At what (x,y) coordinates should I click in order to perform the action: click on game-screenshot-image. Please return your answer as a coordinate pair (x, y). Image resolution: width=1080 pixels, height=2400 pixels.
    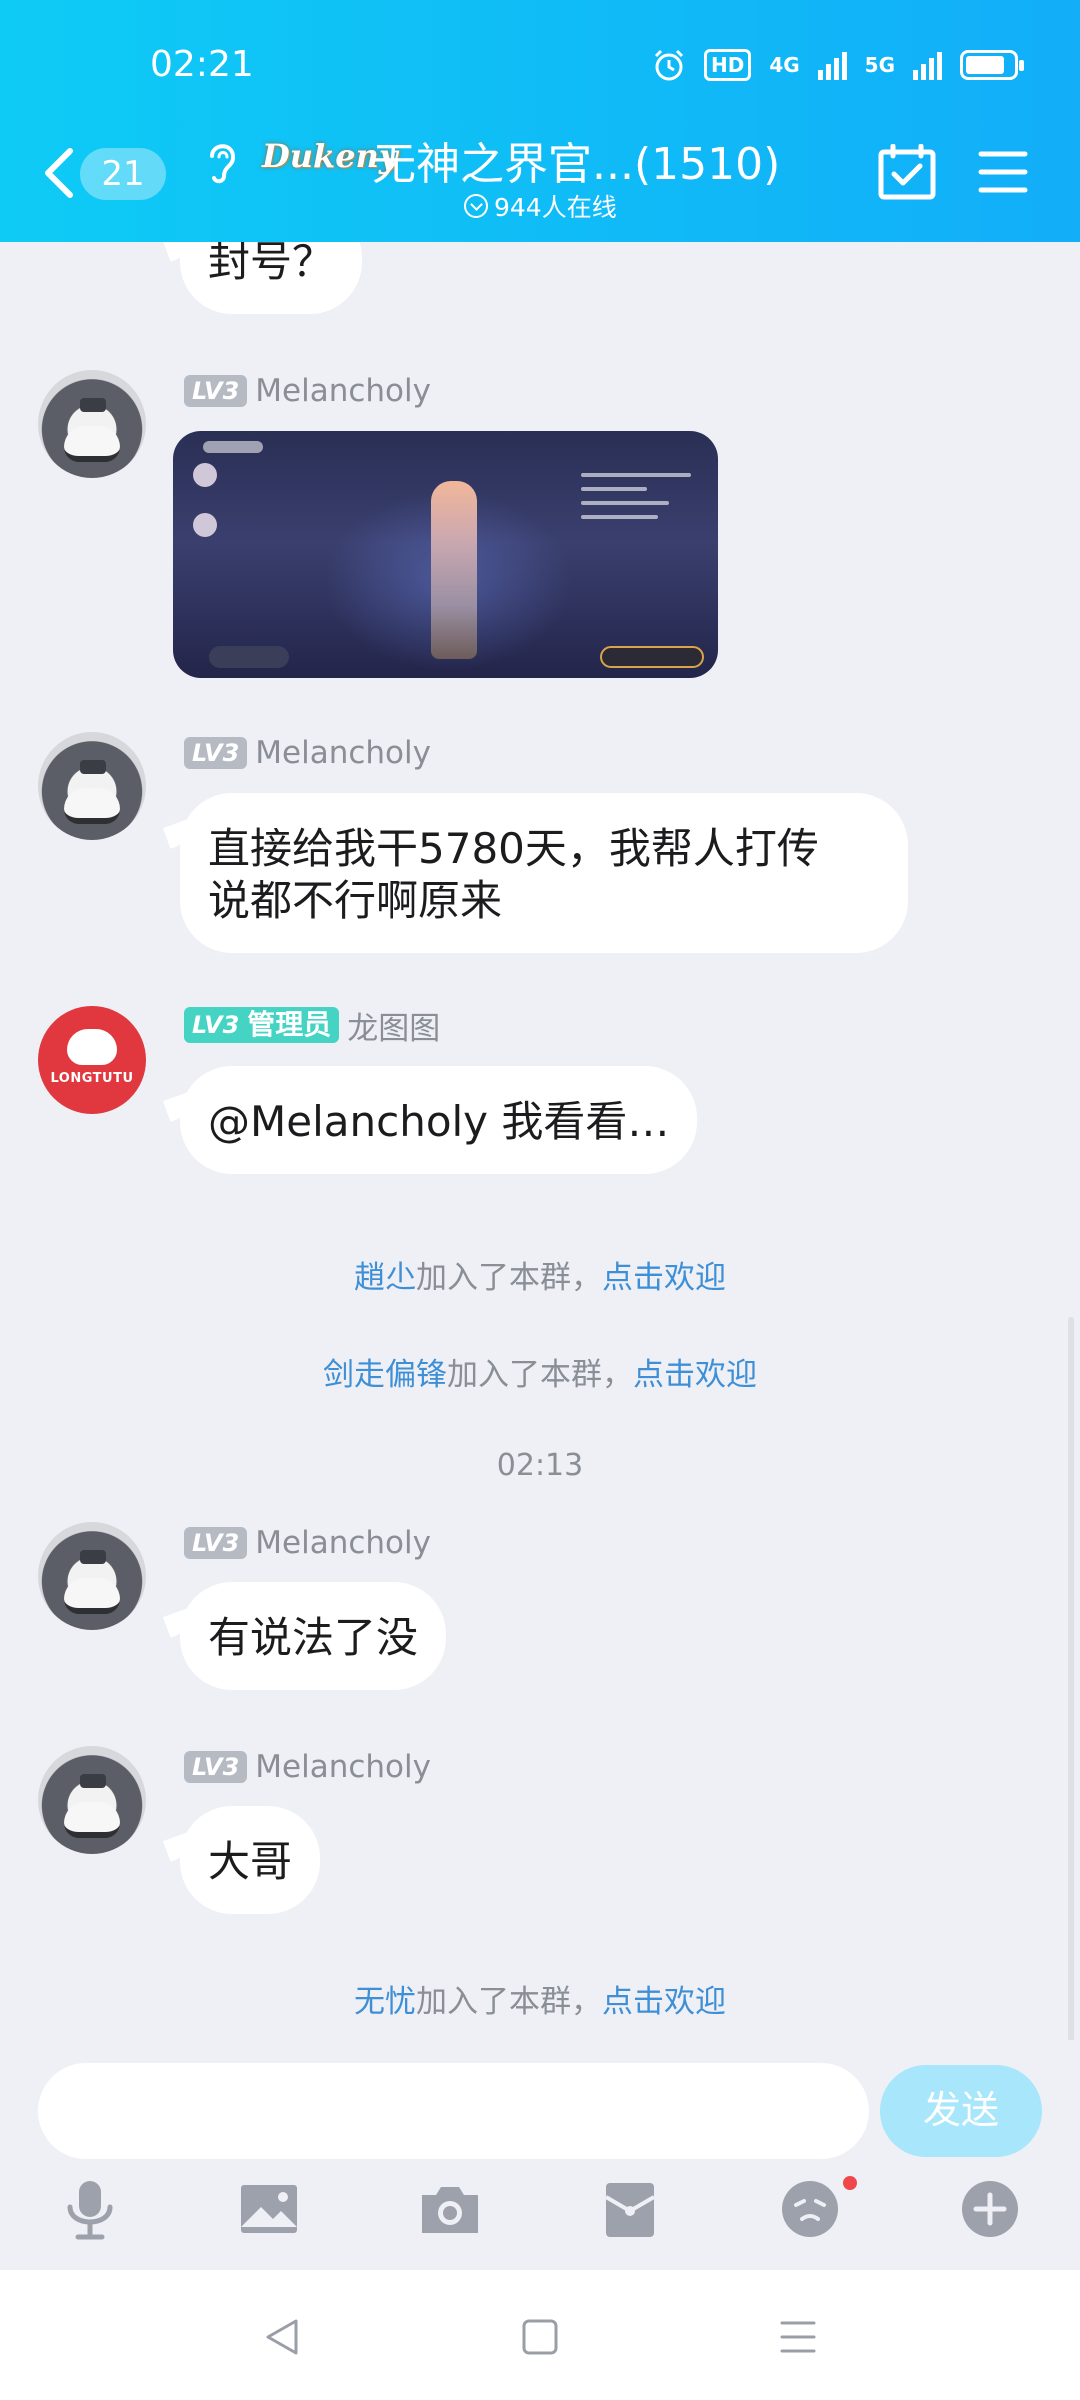
    Looking at the image, I should click on (445, 554).